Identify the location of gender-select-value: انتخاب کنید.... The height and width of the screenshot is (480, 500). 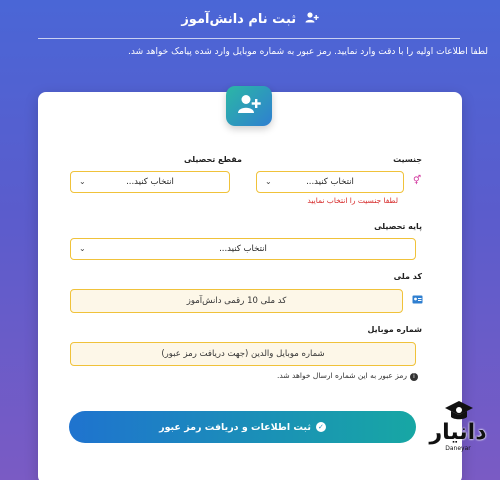
(330, 182).